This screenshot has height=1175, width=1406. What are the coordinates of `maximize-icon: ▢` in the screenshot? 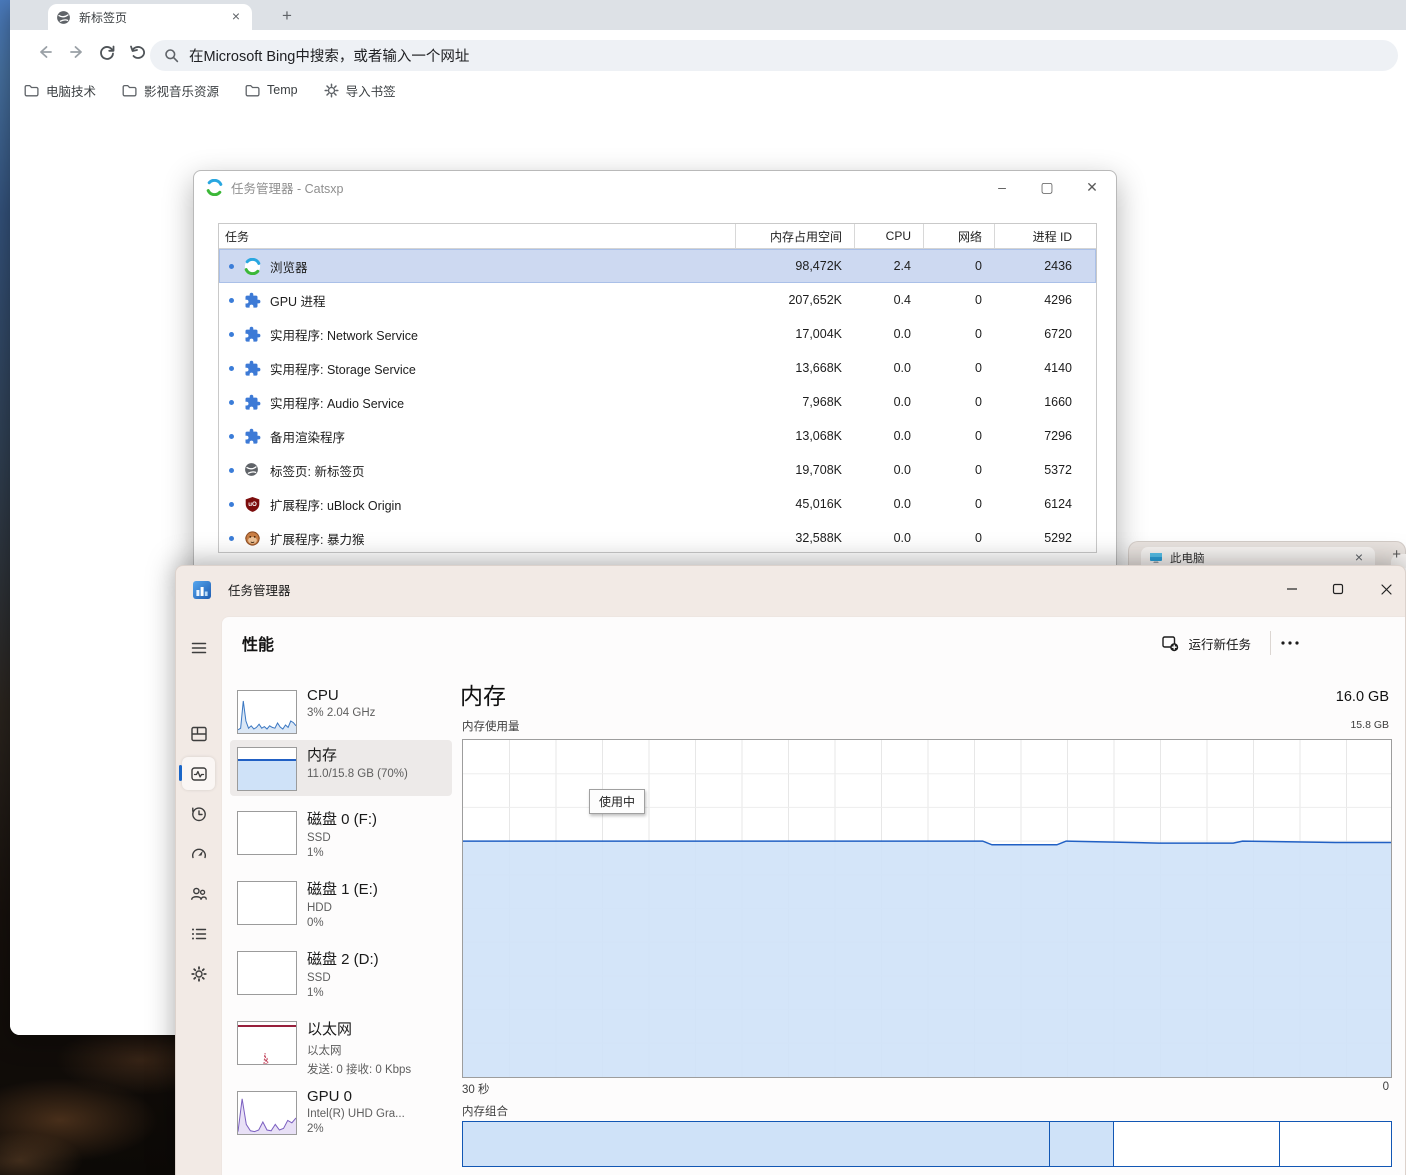 It's located at (1047, 187).